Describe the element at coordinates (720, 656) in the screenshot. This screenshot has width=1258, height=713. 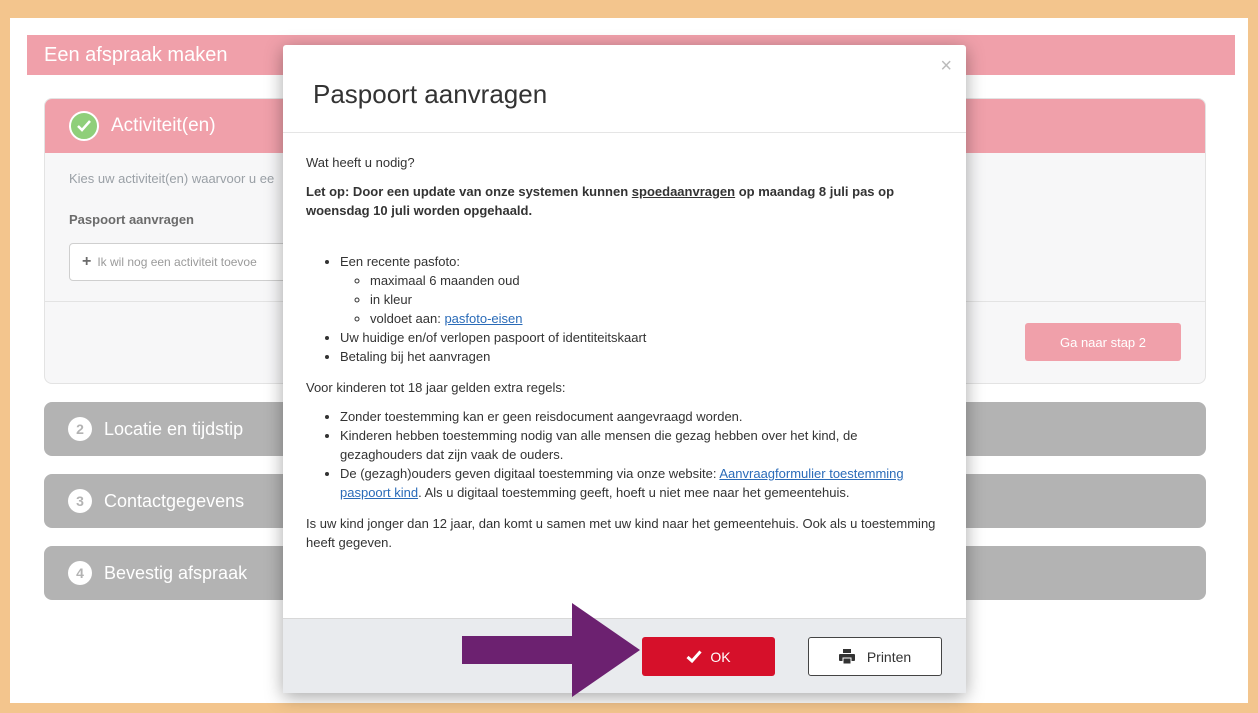
I see `ok-label: OK` at that location.